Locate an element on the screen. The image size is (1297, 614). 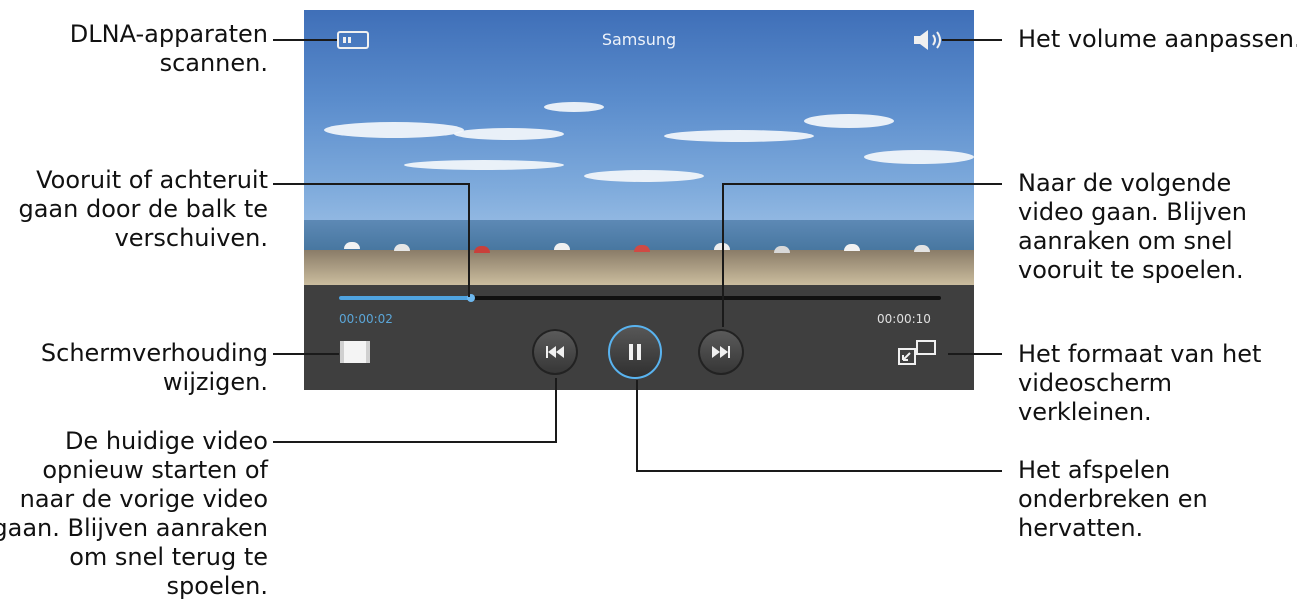
pause-icon is located at coordinates (635, 352).